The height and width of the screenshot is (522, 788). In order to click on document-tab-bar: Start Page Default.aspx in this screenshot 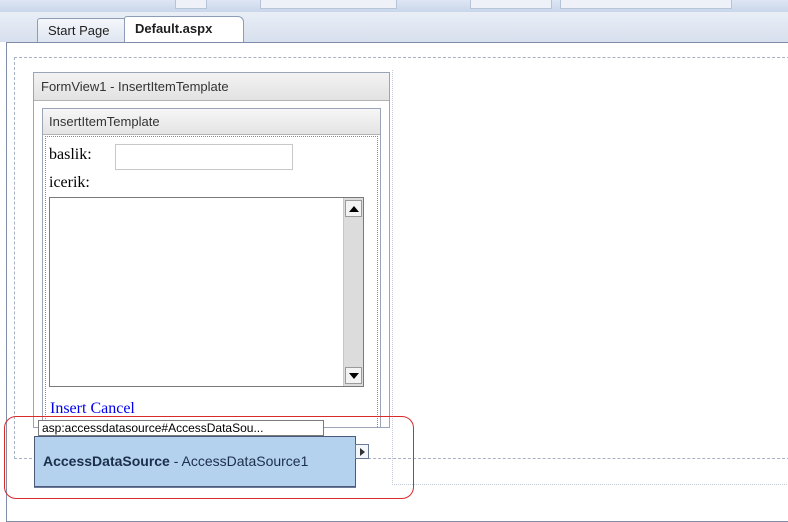, I will do `click(394, 27)`.